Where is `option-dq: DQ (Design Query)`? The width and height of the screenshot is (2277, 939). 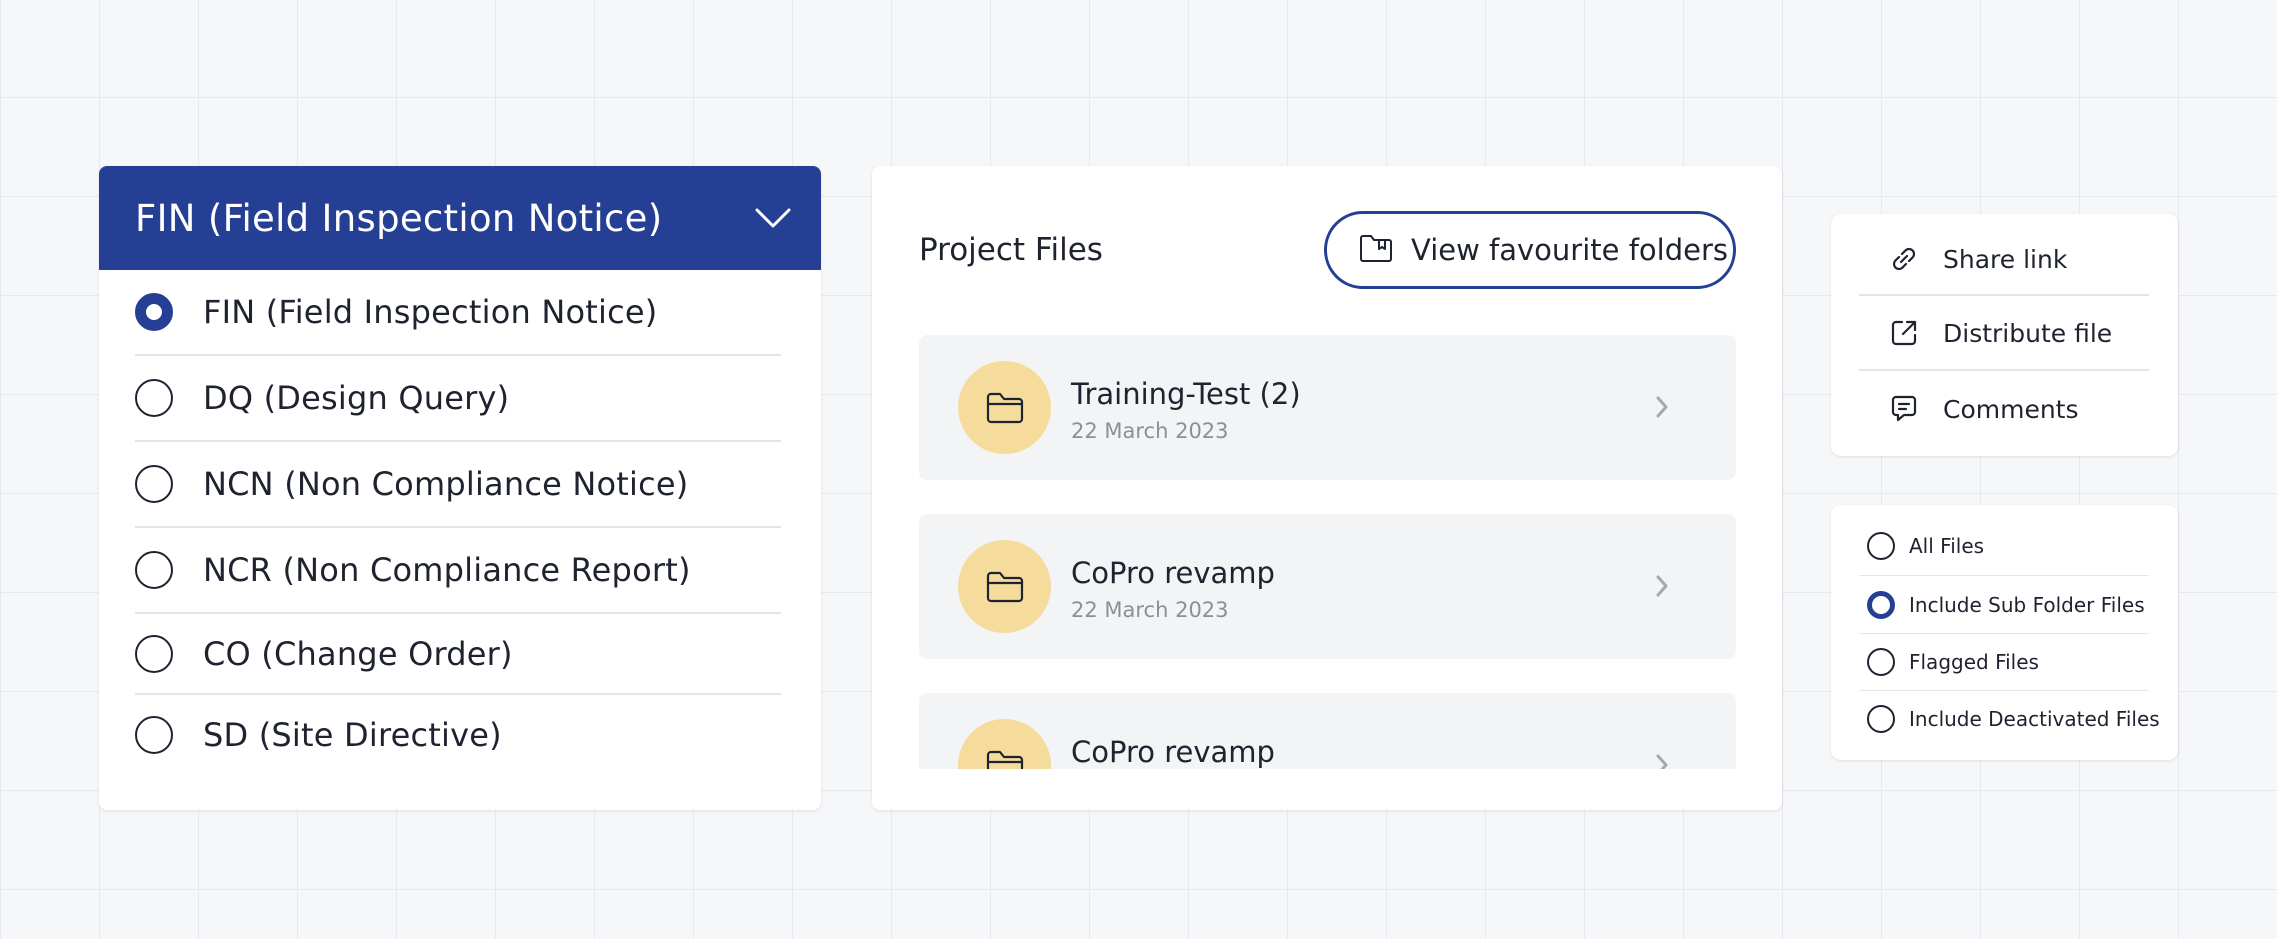
option-dq: DQ (Design Query) is located at coordinates (458, 399).